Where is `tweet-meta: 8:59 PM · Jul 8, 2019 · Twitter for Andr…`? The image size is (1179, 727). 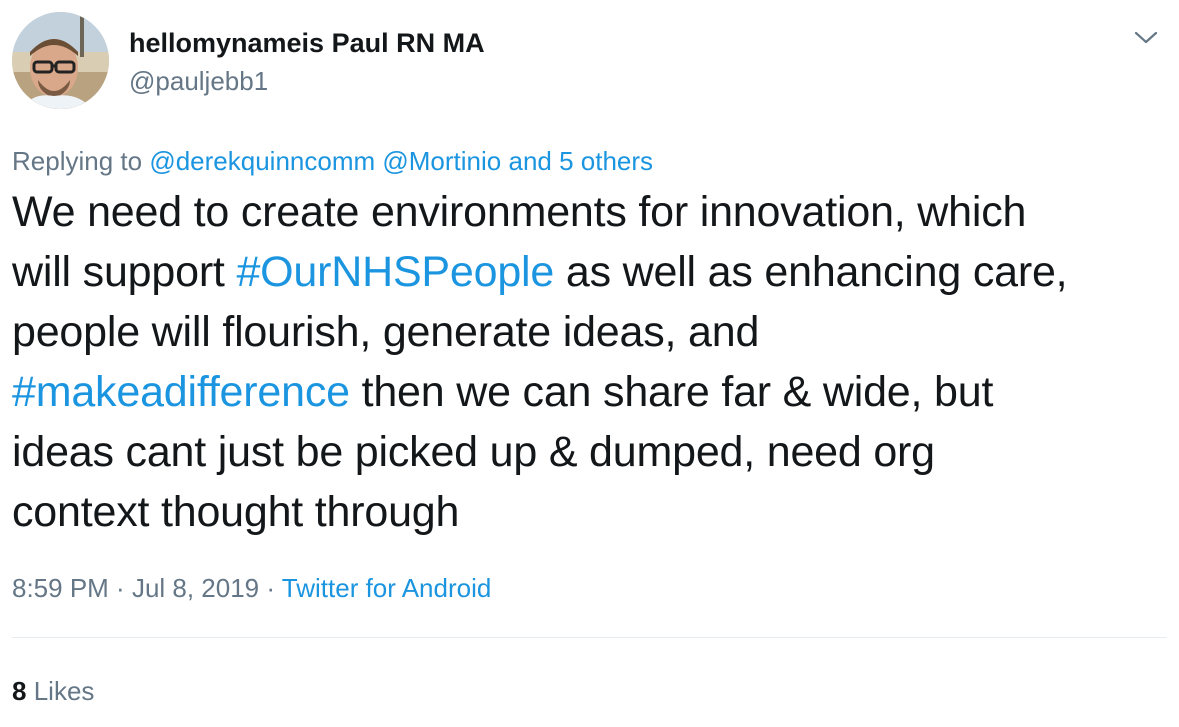
tweet-meta: 8:59 PM · Jul 8, 2019 · Twitter for Andr… is located at coordinates (251, 588).